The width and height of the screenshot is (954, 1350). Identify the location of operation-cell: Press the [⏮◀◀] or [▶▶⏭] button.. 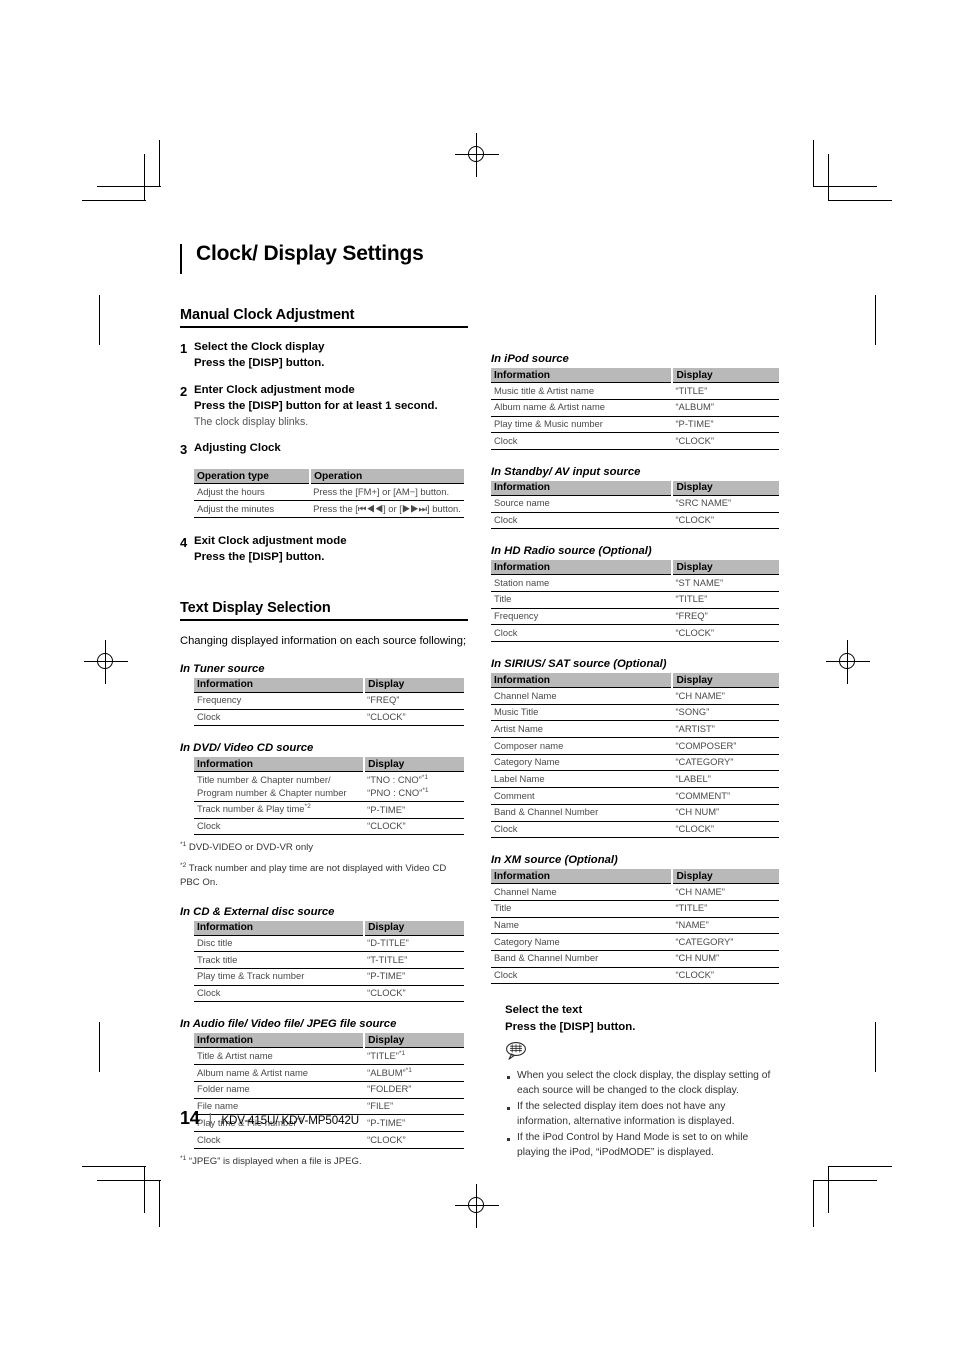
(387, 509).